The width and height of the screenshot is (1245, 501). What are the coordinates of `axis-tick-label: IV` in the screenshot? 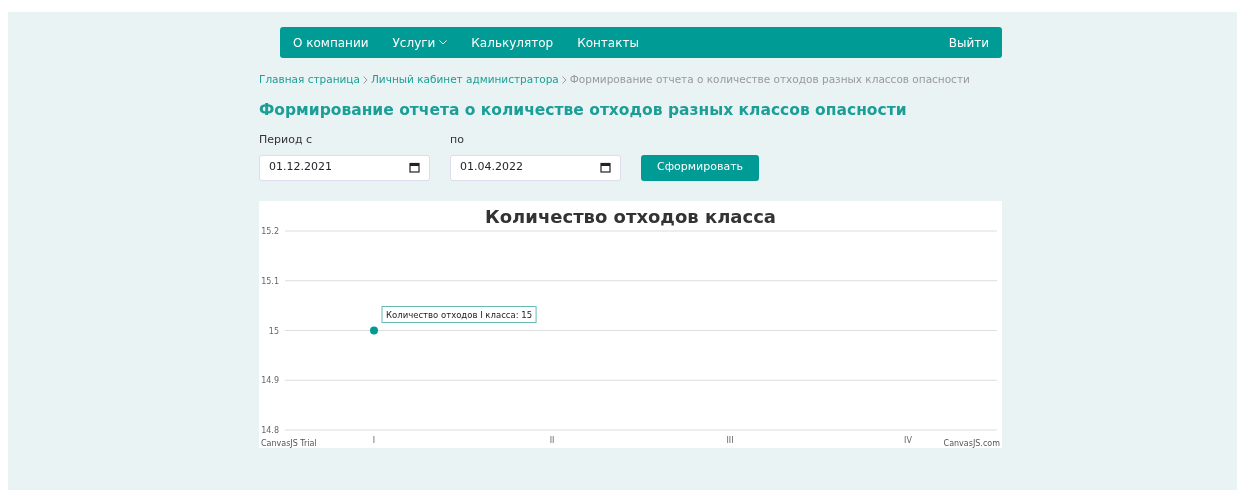 It's located at (908, 440).